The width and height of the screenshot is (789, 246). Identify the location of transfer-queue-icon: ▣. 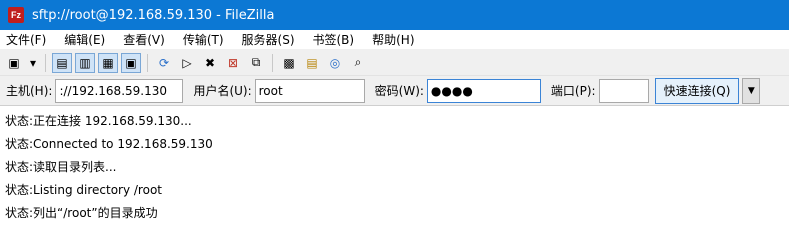
(131, 62).